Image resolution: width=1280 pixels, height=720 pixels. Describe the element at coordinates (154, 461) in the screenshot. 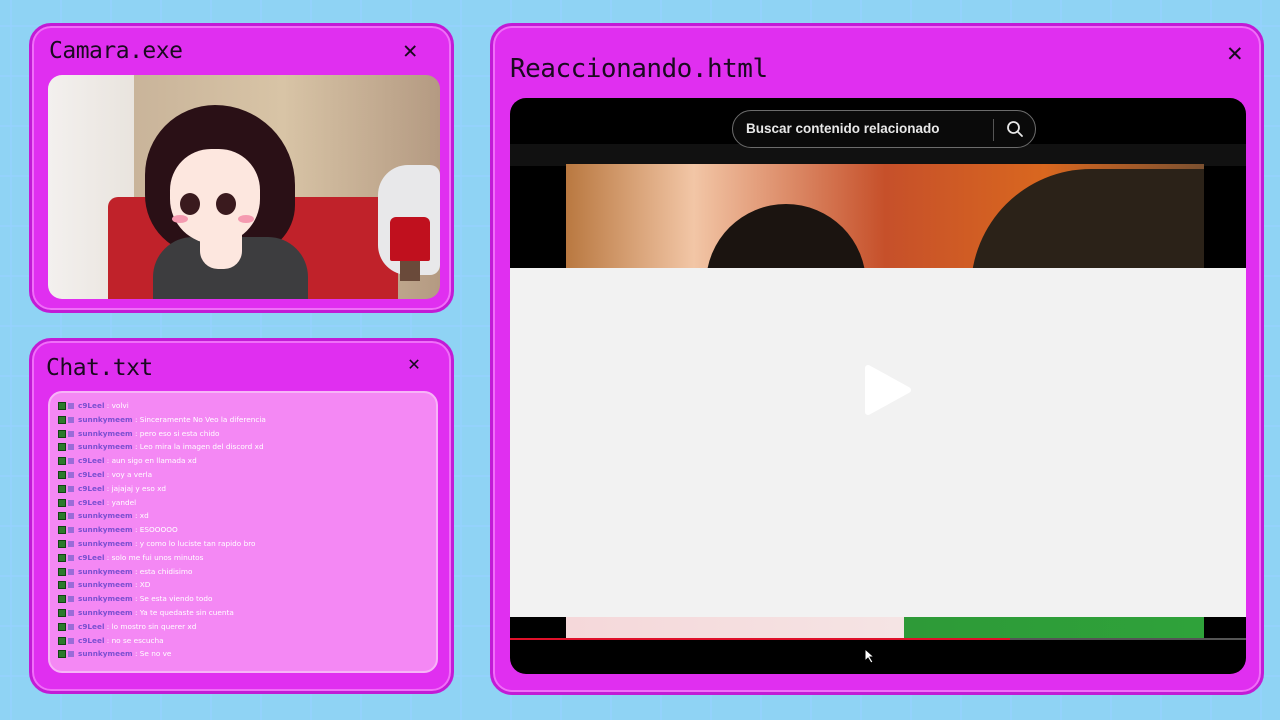

I see `chat-text: aun sigo en llamada xd` at that location.